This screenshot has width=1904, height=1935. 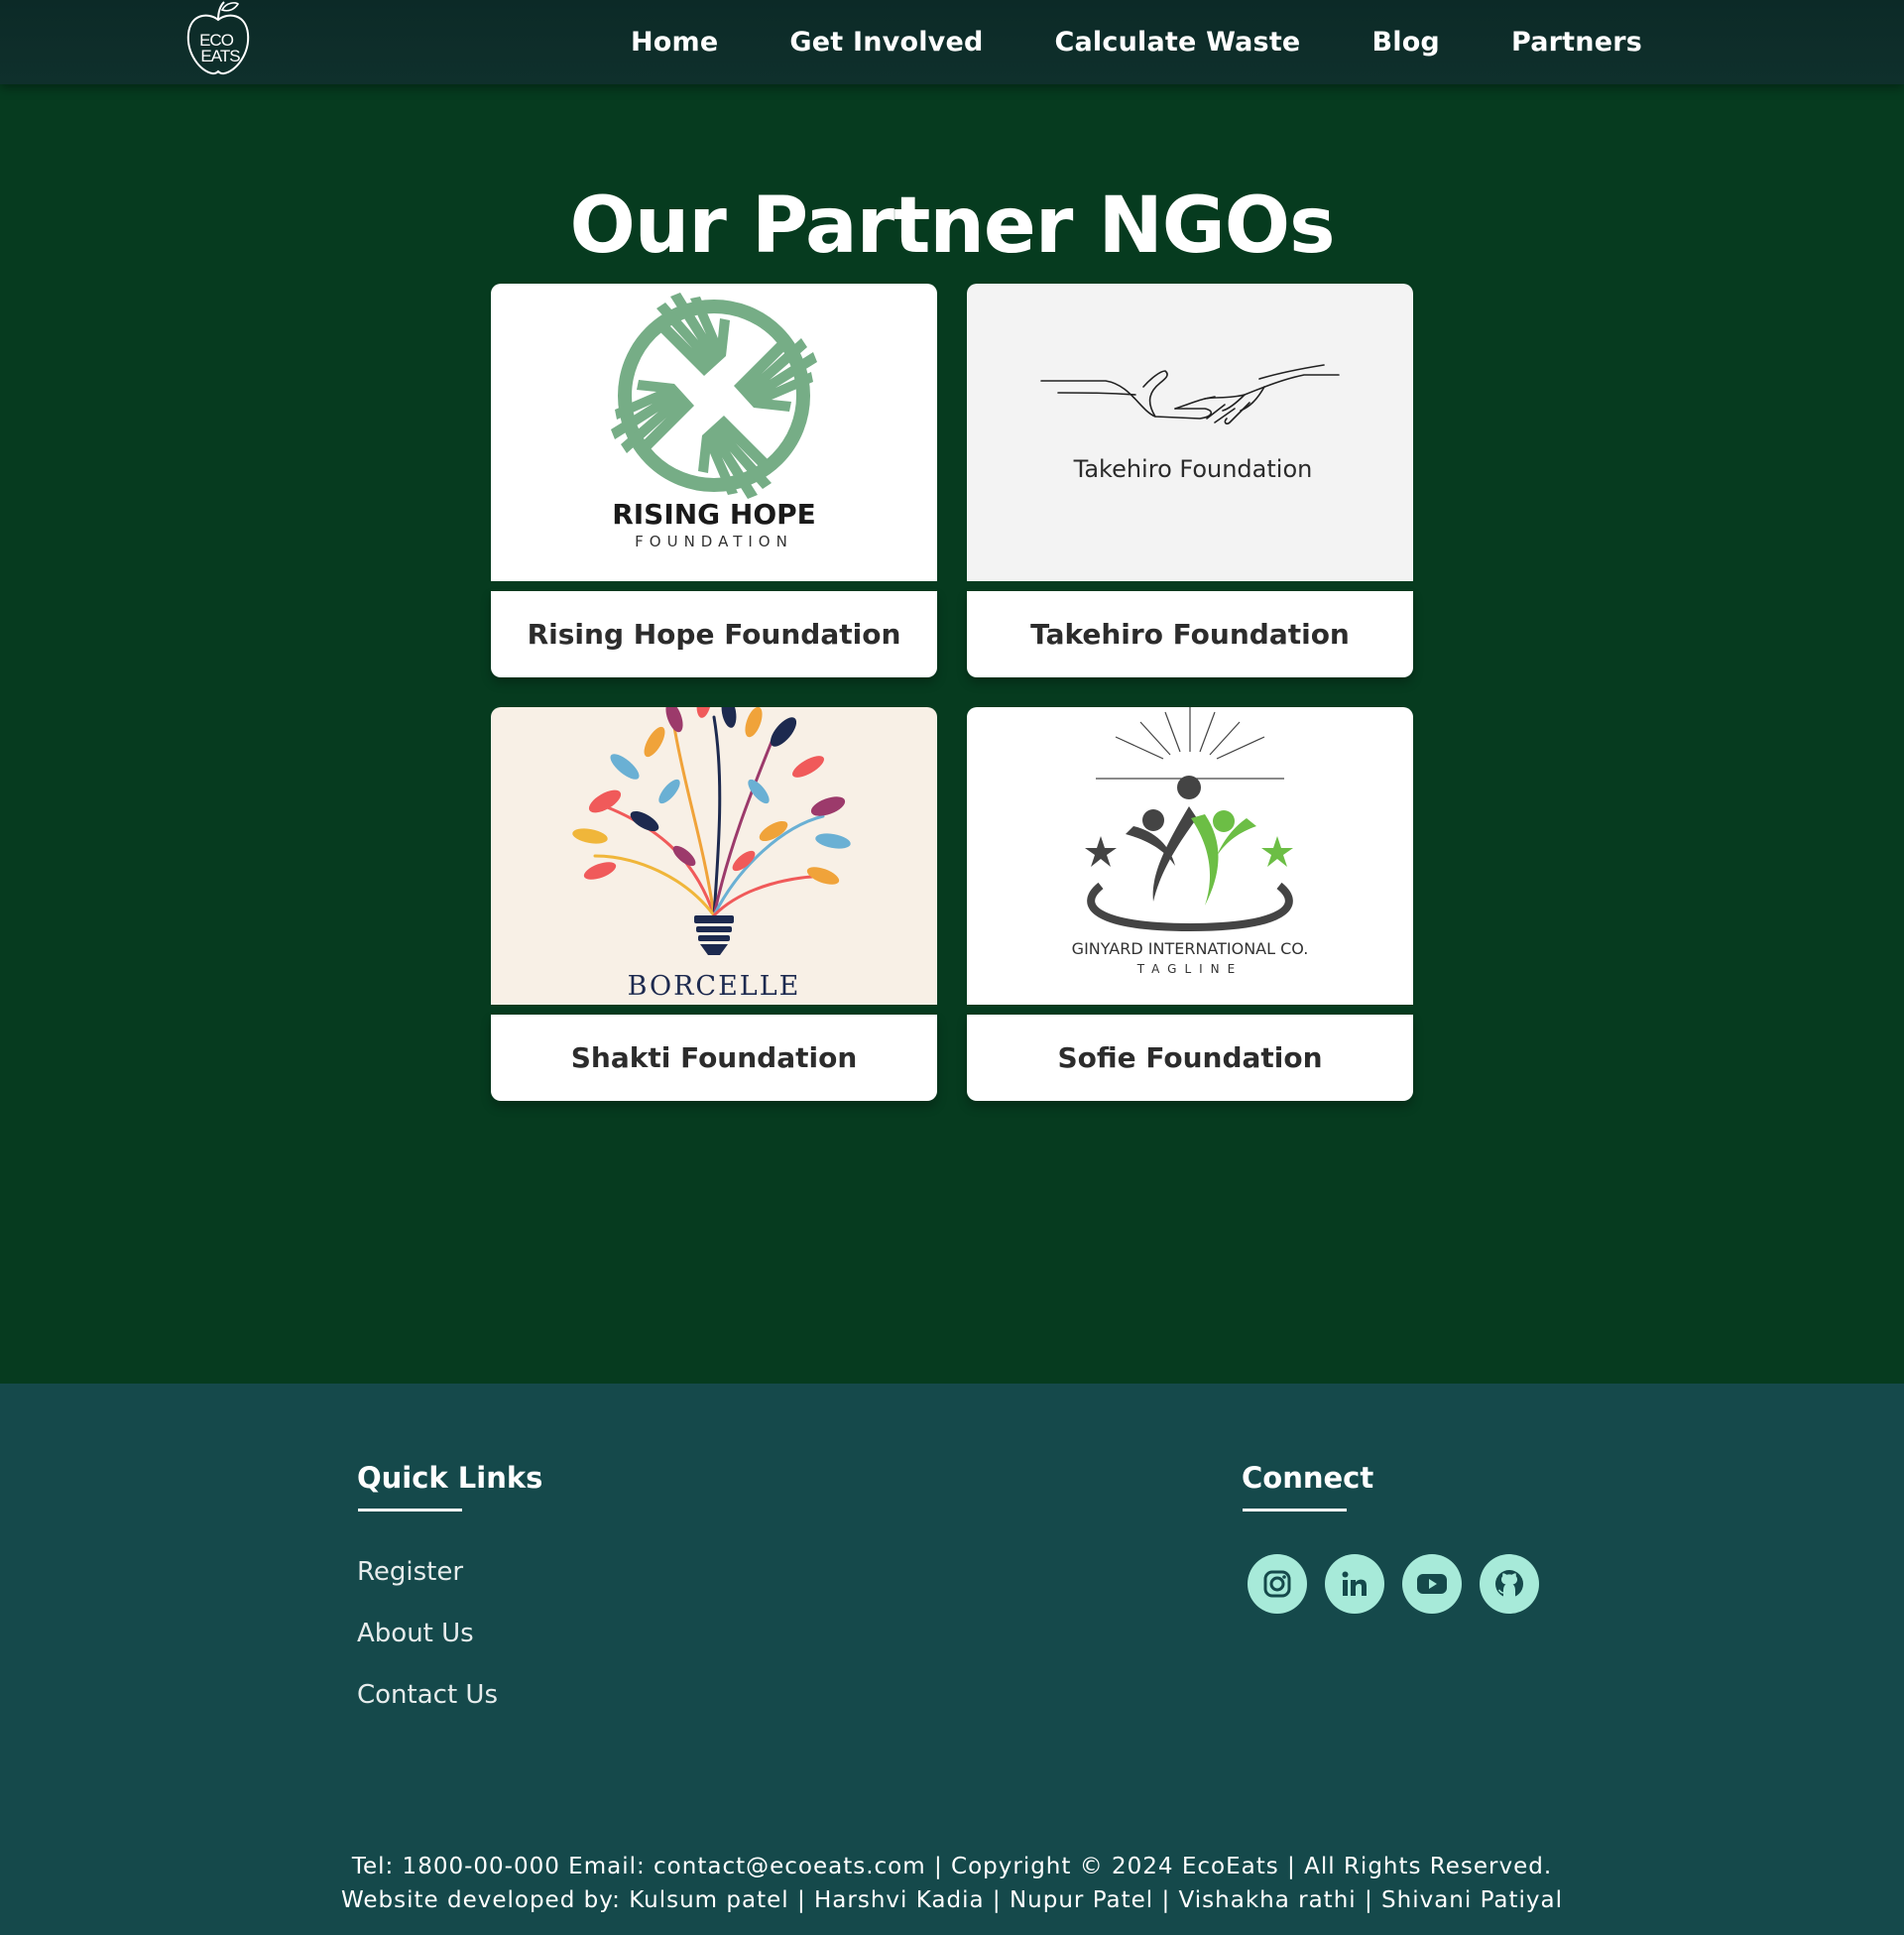 I want to click on people-stars-icon: GINYARD INTERNATIONAL CO. TAGLINE, so click(x=1190, y=842).